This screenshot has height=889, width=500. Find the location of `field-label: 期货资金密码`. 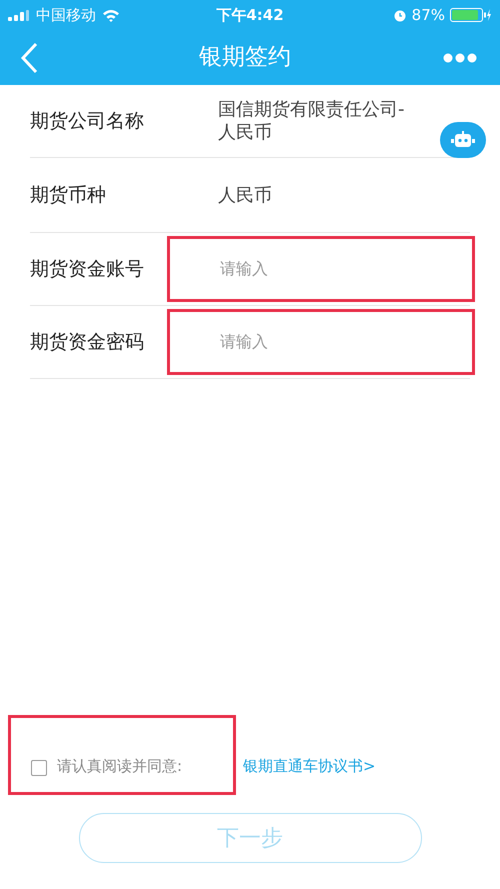

field-label: 期货资金密码 is located at coordinates (87, 342).